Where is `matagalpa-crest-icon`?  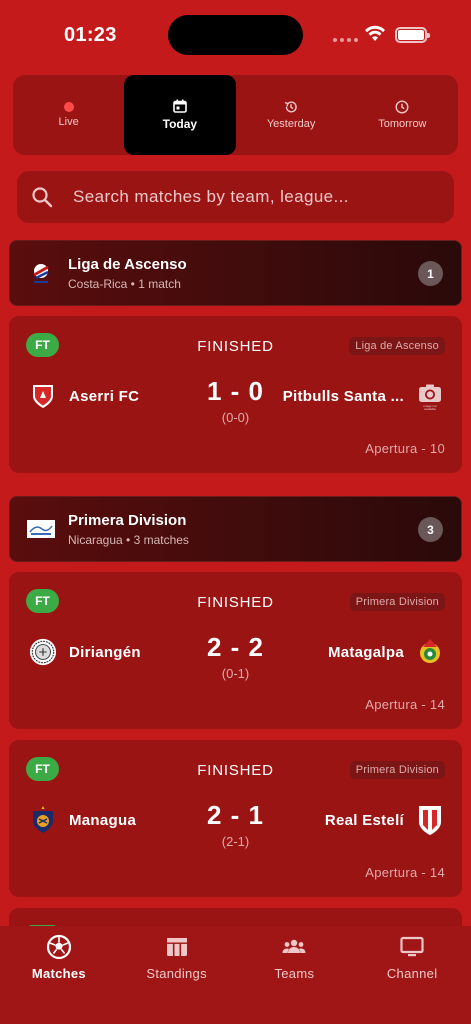 matagalpa-crest-icon is located at coordinates (430, 652).